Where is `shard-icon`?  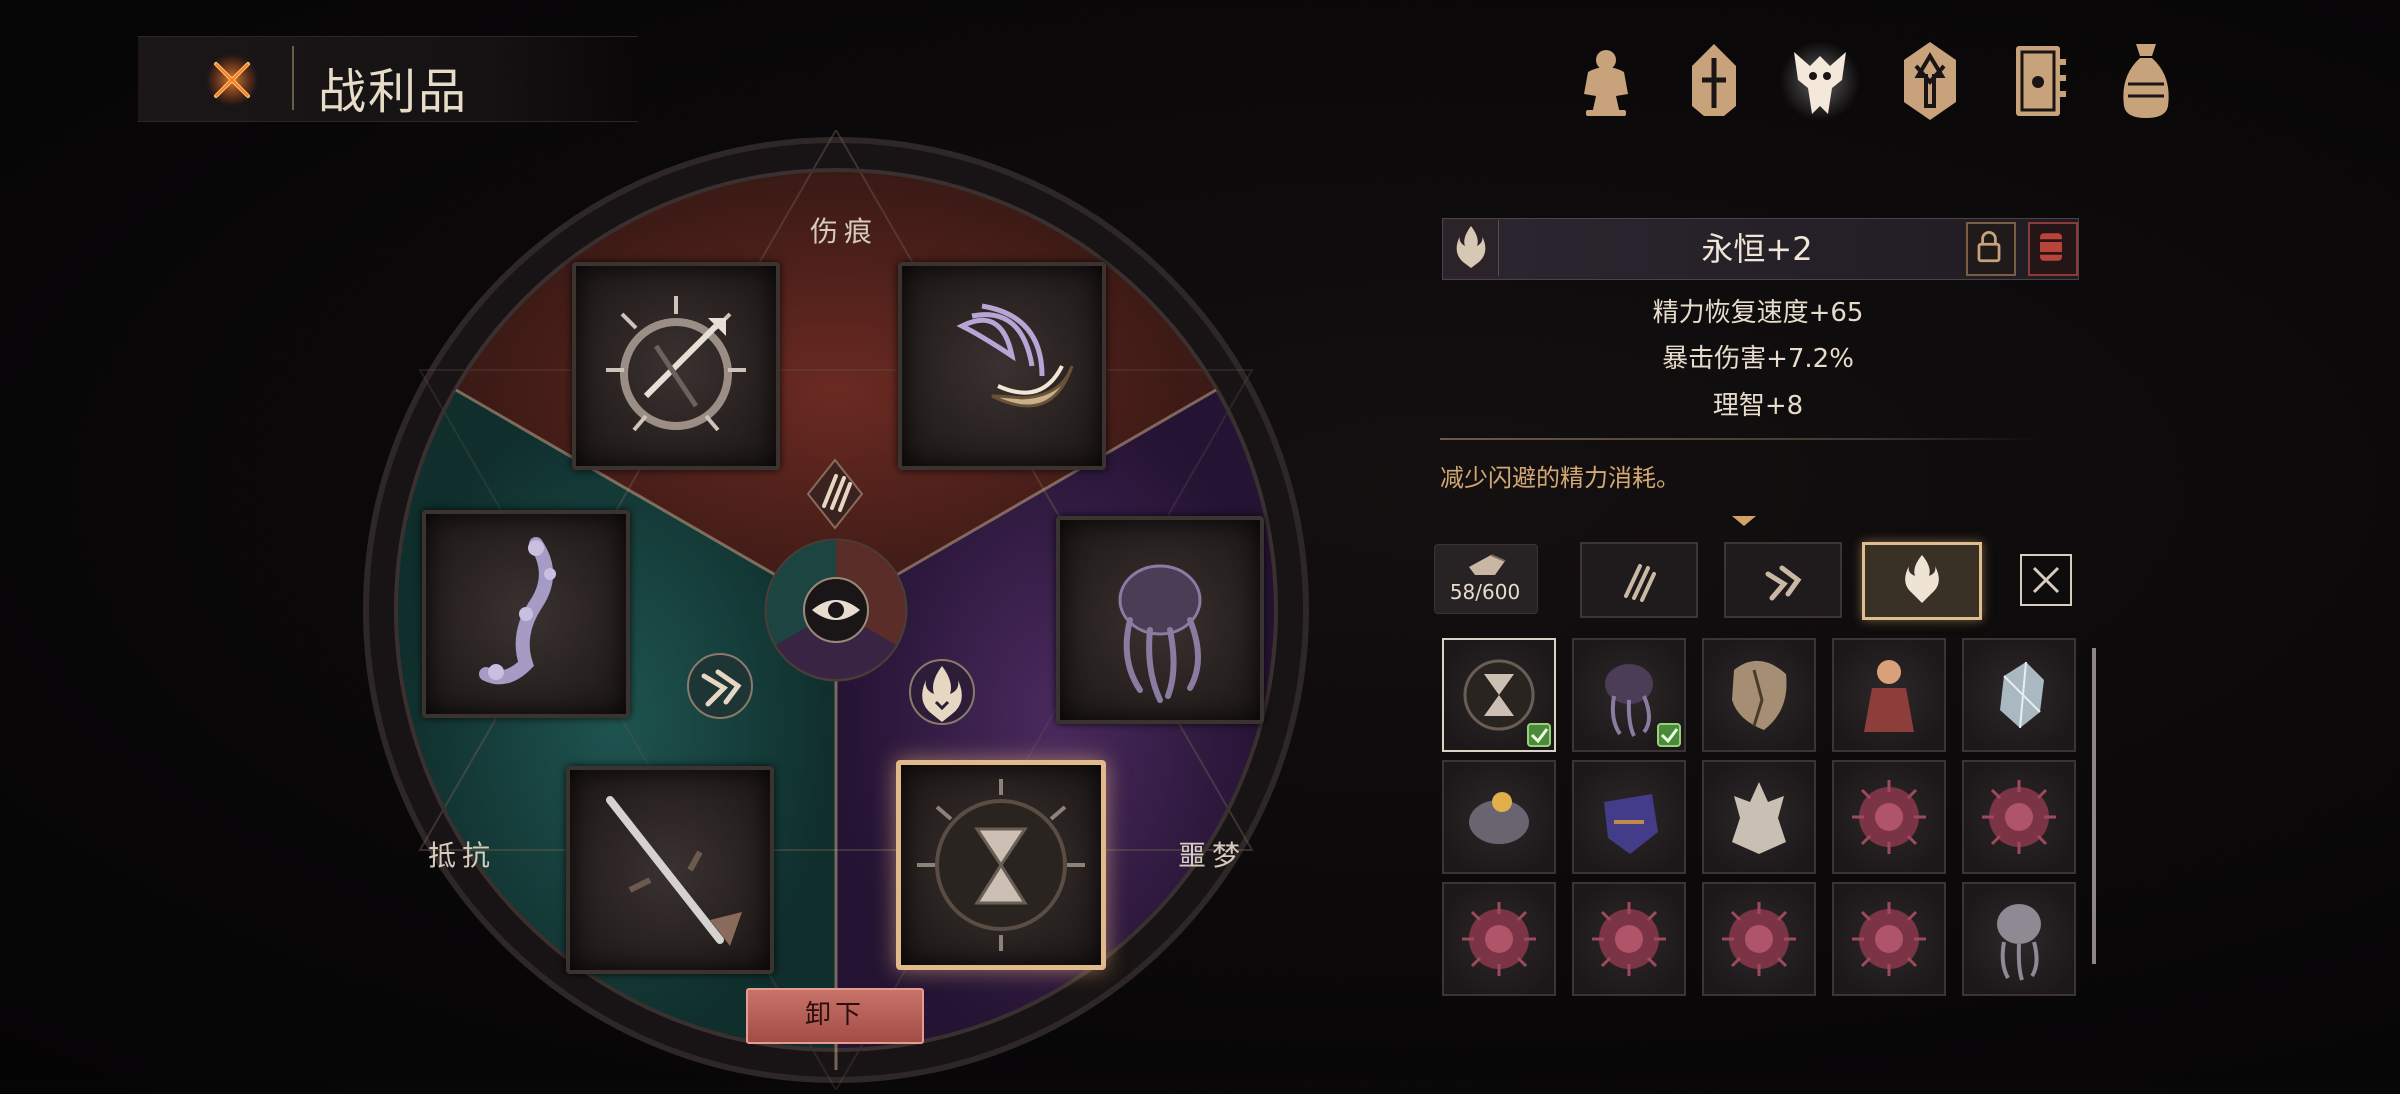
shard-icon is located at coordinates (1487, 564).